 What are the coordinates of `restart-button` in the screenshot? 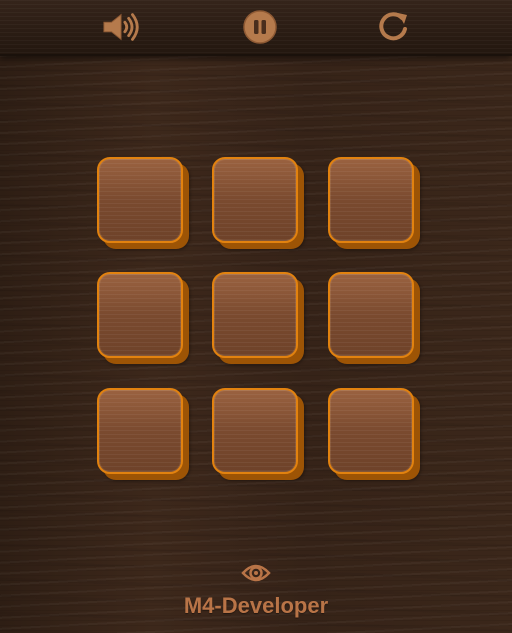 It's located at (394, 27).